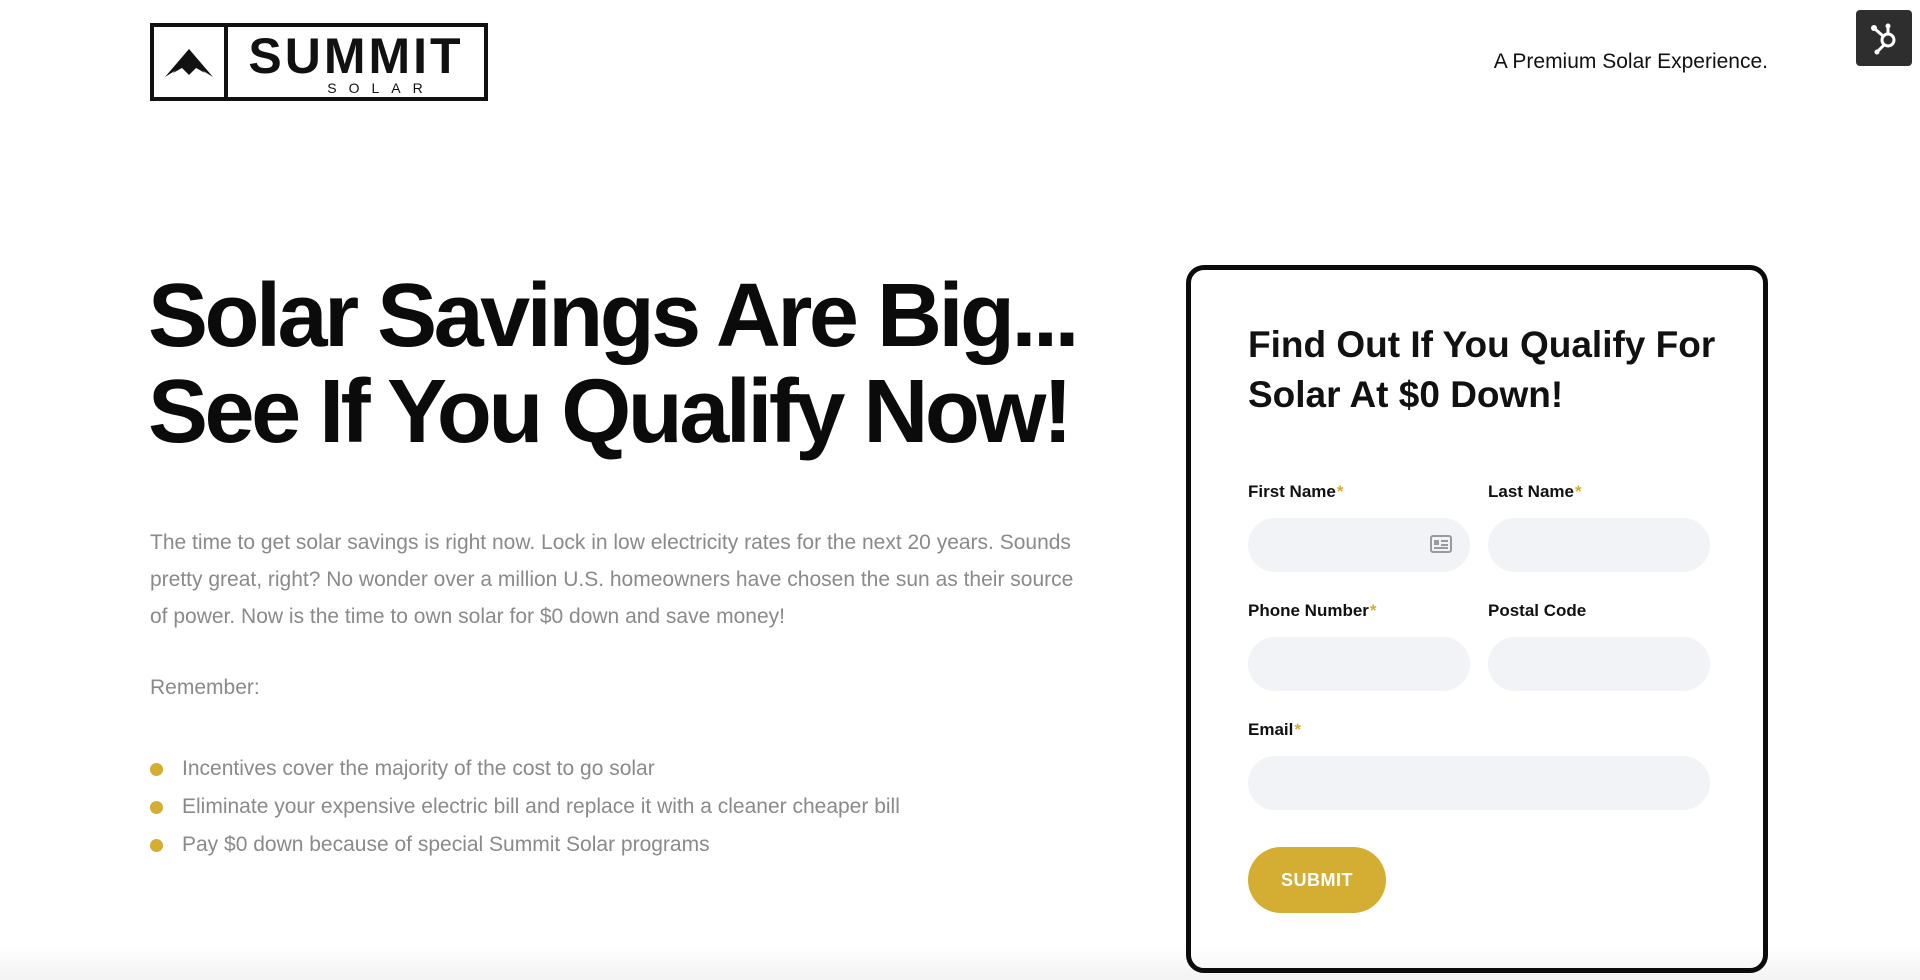 The width and height of the screenshot is (1920, 980). Describe the element at coordinates (1599, 664) in the screenshot. I see `postal-code-input` at that location.